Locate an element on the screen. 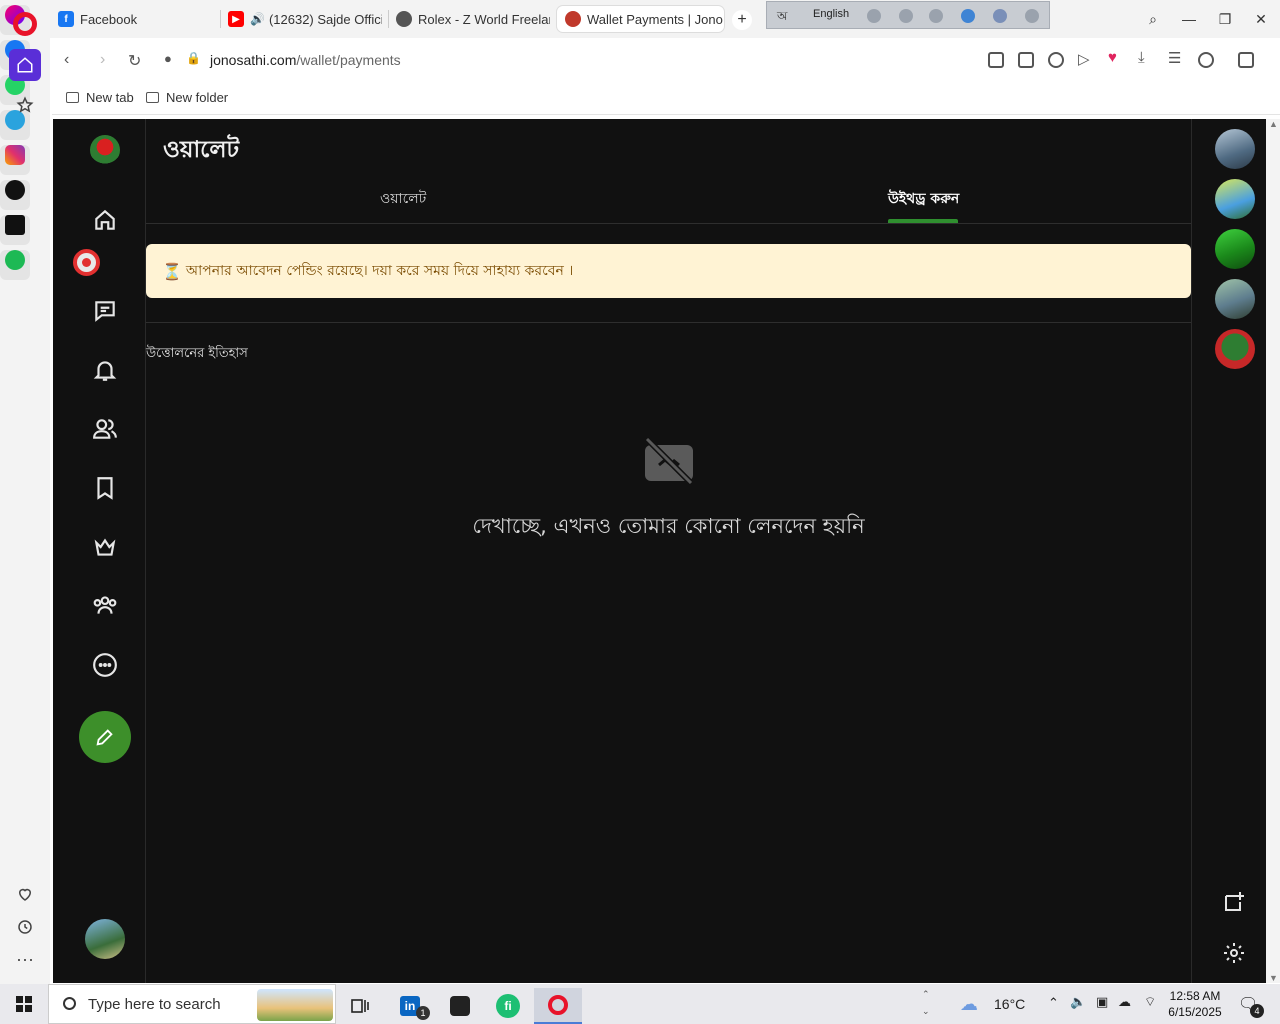 The height and width of the screenshot is (1024, 1280). heart-icon: ♥ is located at coordinates (1116, 57).